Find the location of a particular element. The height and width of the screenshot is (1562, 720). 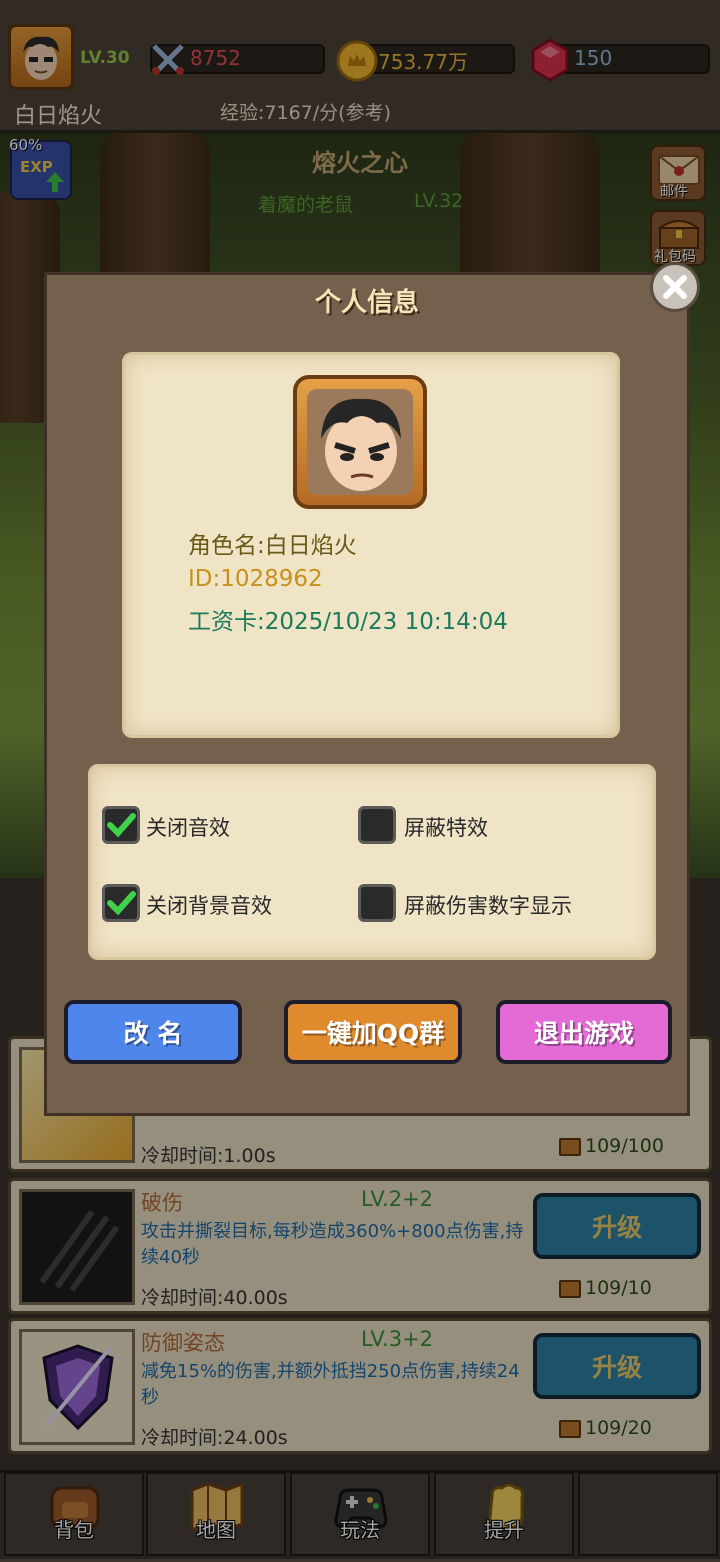

salary-card: 工资卡:2025/10/23 10:14:04 is located at coordinates (348, 622).